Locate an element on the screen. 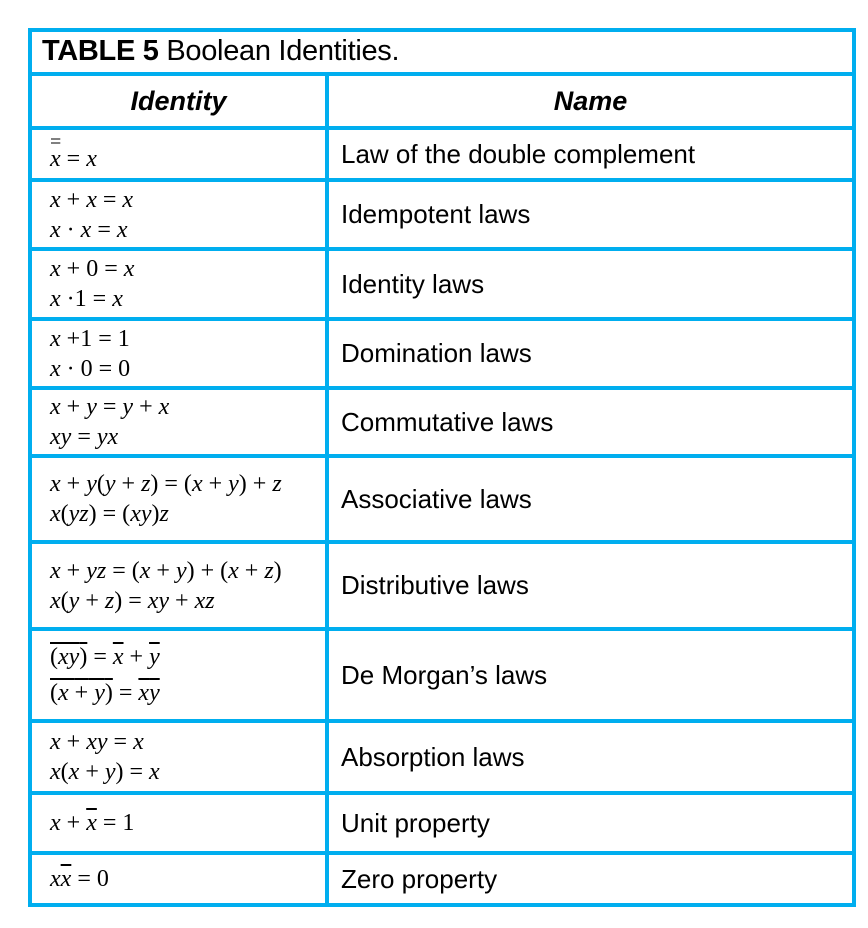 This screenshot has width=868, height=928. table-title: Boolean Identities. is located at coordinates (279, 51).